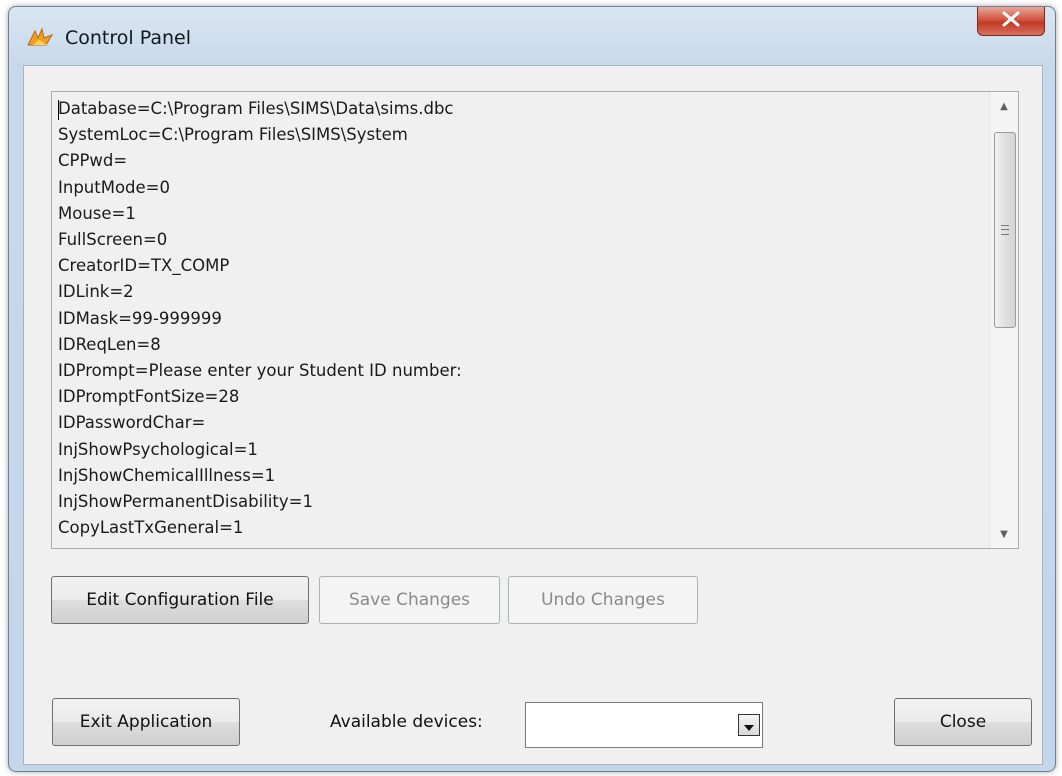  I want to click on config-line: InjShowPsychological=1, so click(158, 449).